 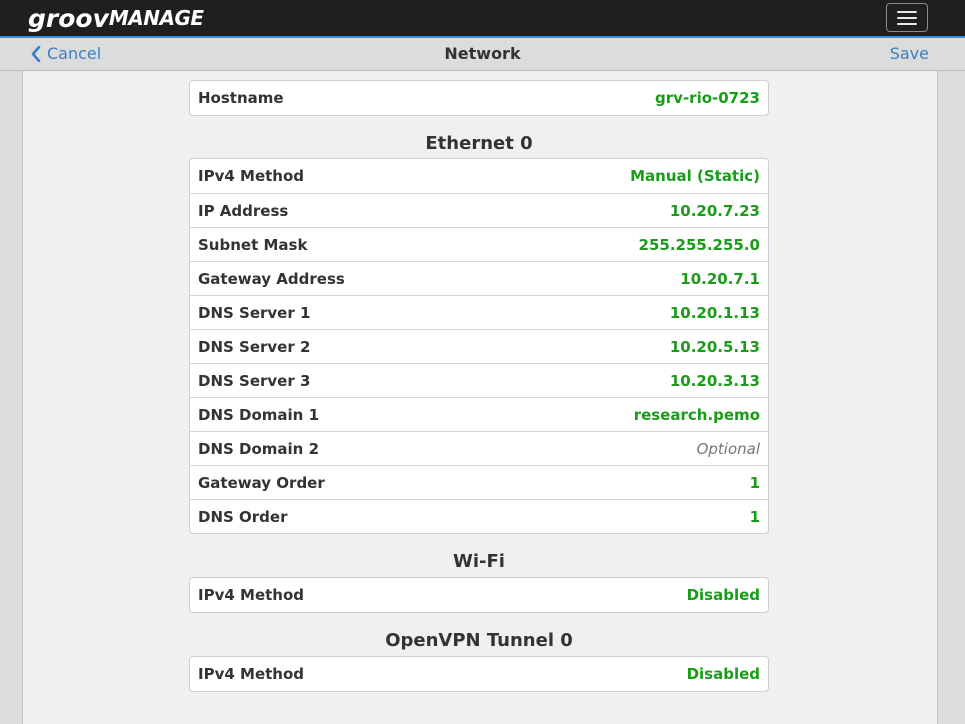 I want to click on ethernet-row-dns-domain-2: DNS Domain 2 Optional, so click(x=479, y=448).